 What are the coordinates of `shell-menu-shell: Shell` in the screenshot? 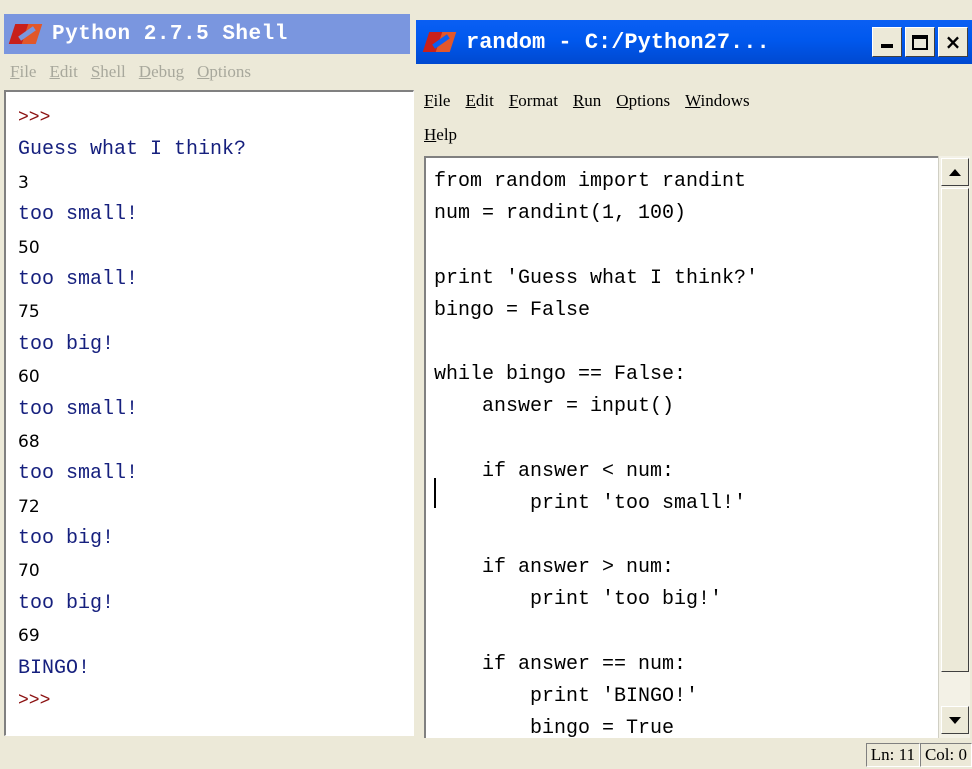 It's located at (108, 72).